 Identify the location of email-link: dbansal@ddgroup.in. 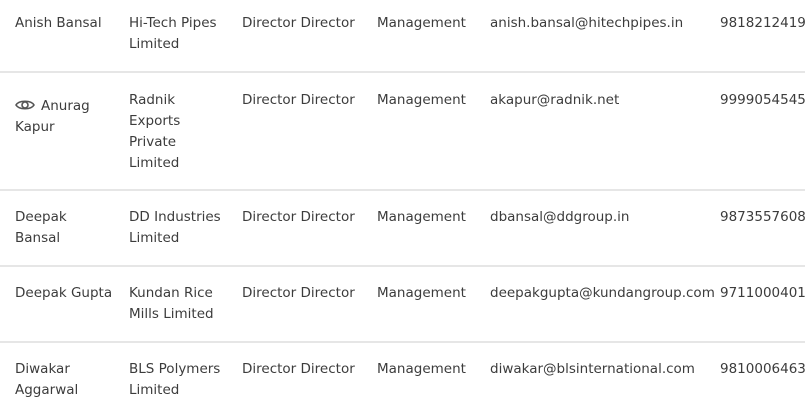
(559, 217).